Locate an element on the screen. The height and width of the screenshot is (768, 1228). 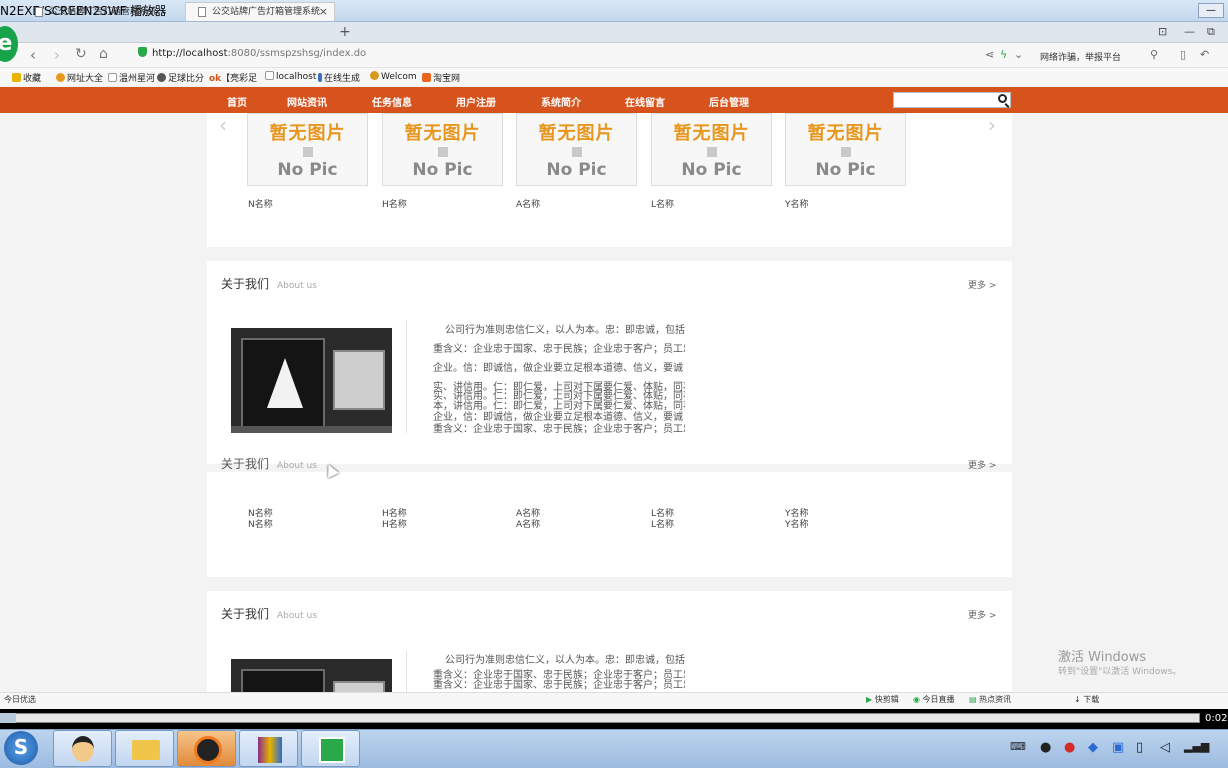
more-link-ghost: 更多 > is located at coordinates (982, 464).